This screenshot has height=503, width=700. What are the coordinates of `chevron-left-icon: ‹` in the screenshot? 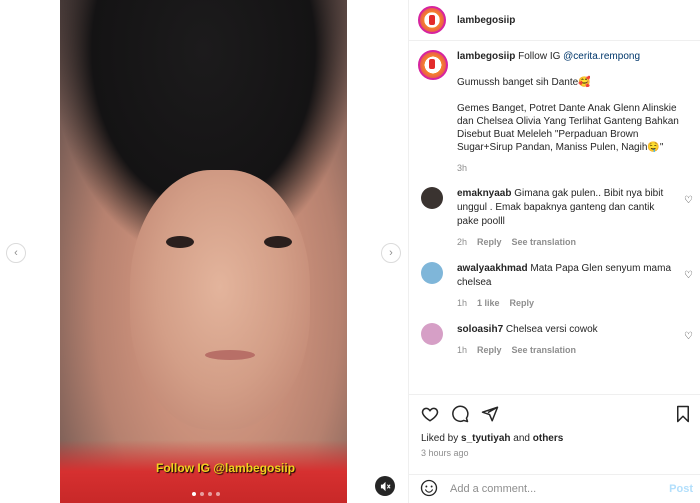 It's located at (16, 253).